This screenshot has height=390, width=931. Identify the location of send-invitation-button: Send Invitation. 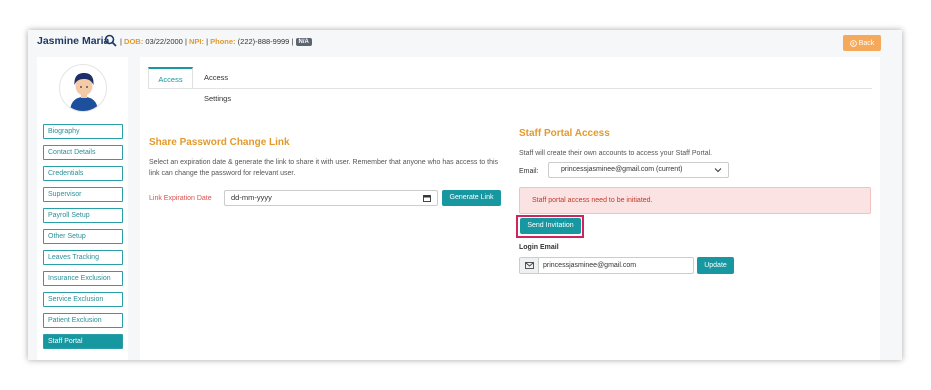
(550, 226).